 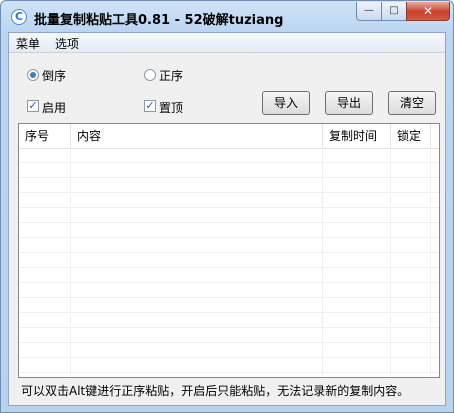 What do you see at coordinates (171, 107) in the screenshot?
I see `pin-top-label: 置顶` at bounding box center [171, 107].